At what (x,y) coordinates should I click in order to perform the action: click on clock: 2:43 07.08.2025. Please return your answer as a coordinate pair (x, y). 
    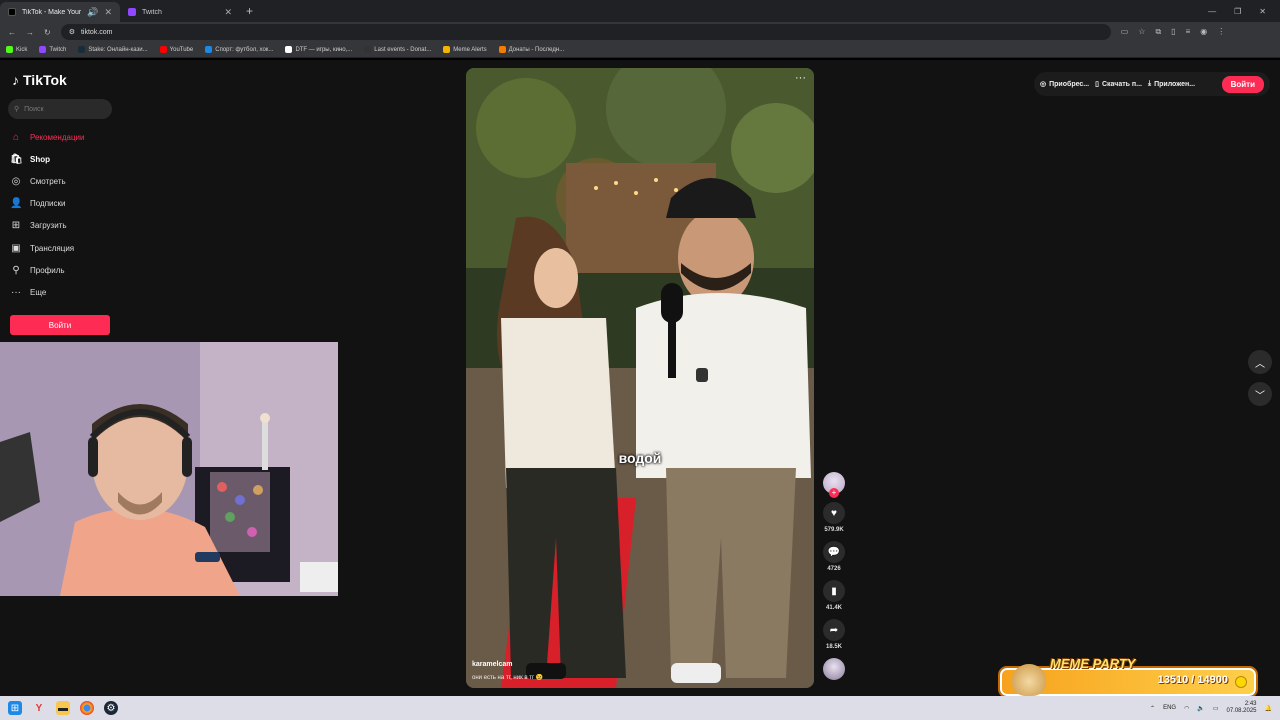
    Looking at the image, I should click on (1241, 708).